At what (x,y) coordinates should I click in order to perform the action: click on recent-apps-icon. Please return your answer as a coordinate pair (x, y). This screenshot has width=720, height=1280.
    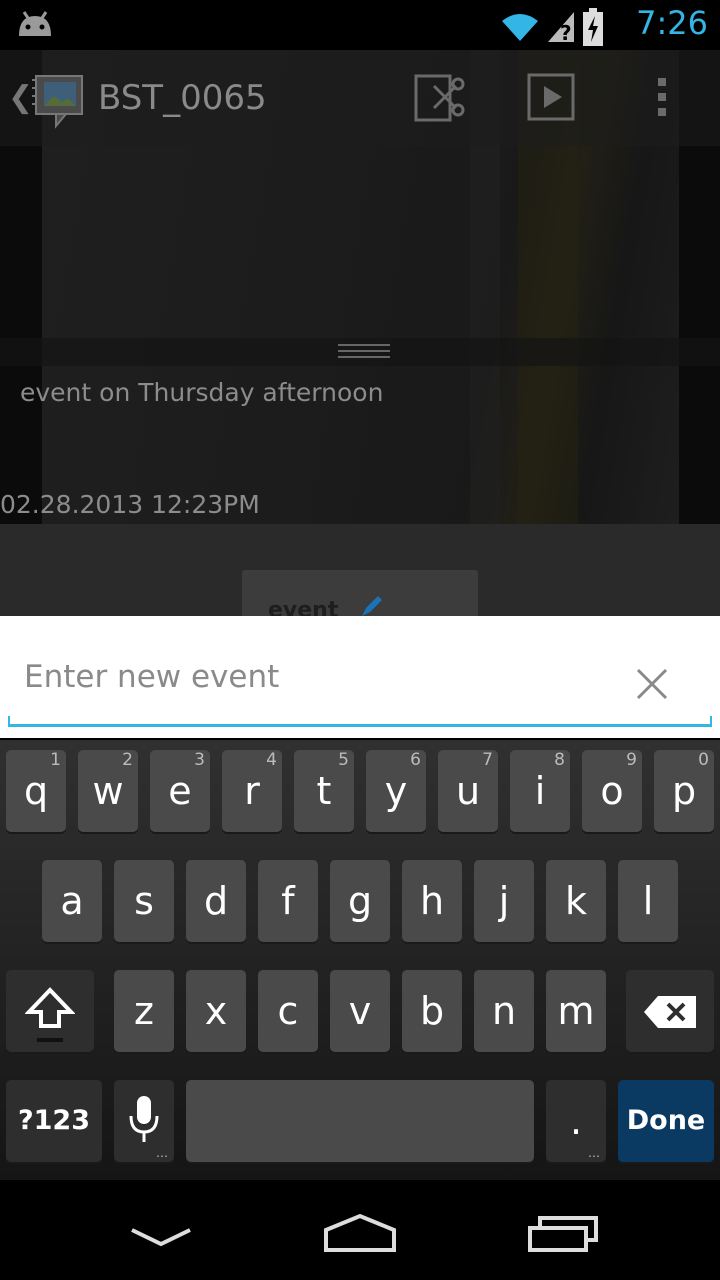
    Looking at the image, I should click on (563, 1234).